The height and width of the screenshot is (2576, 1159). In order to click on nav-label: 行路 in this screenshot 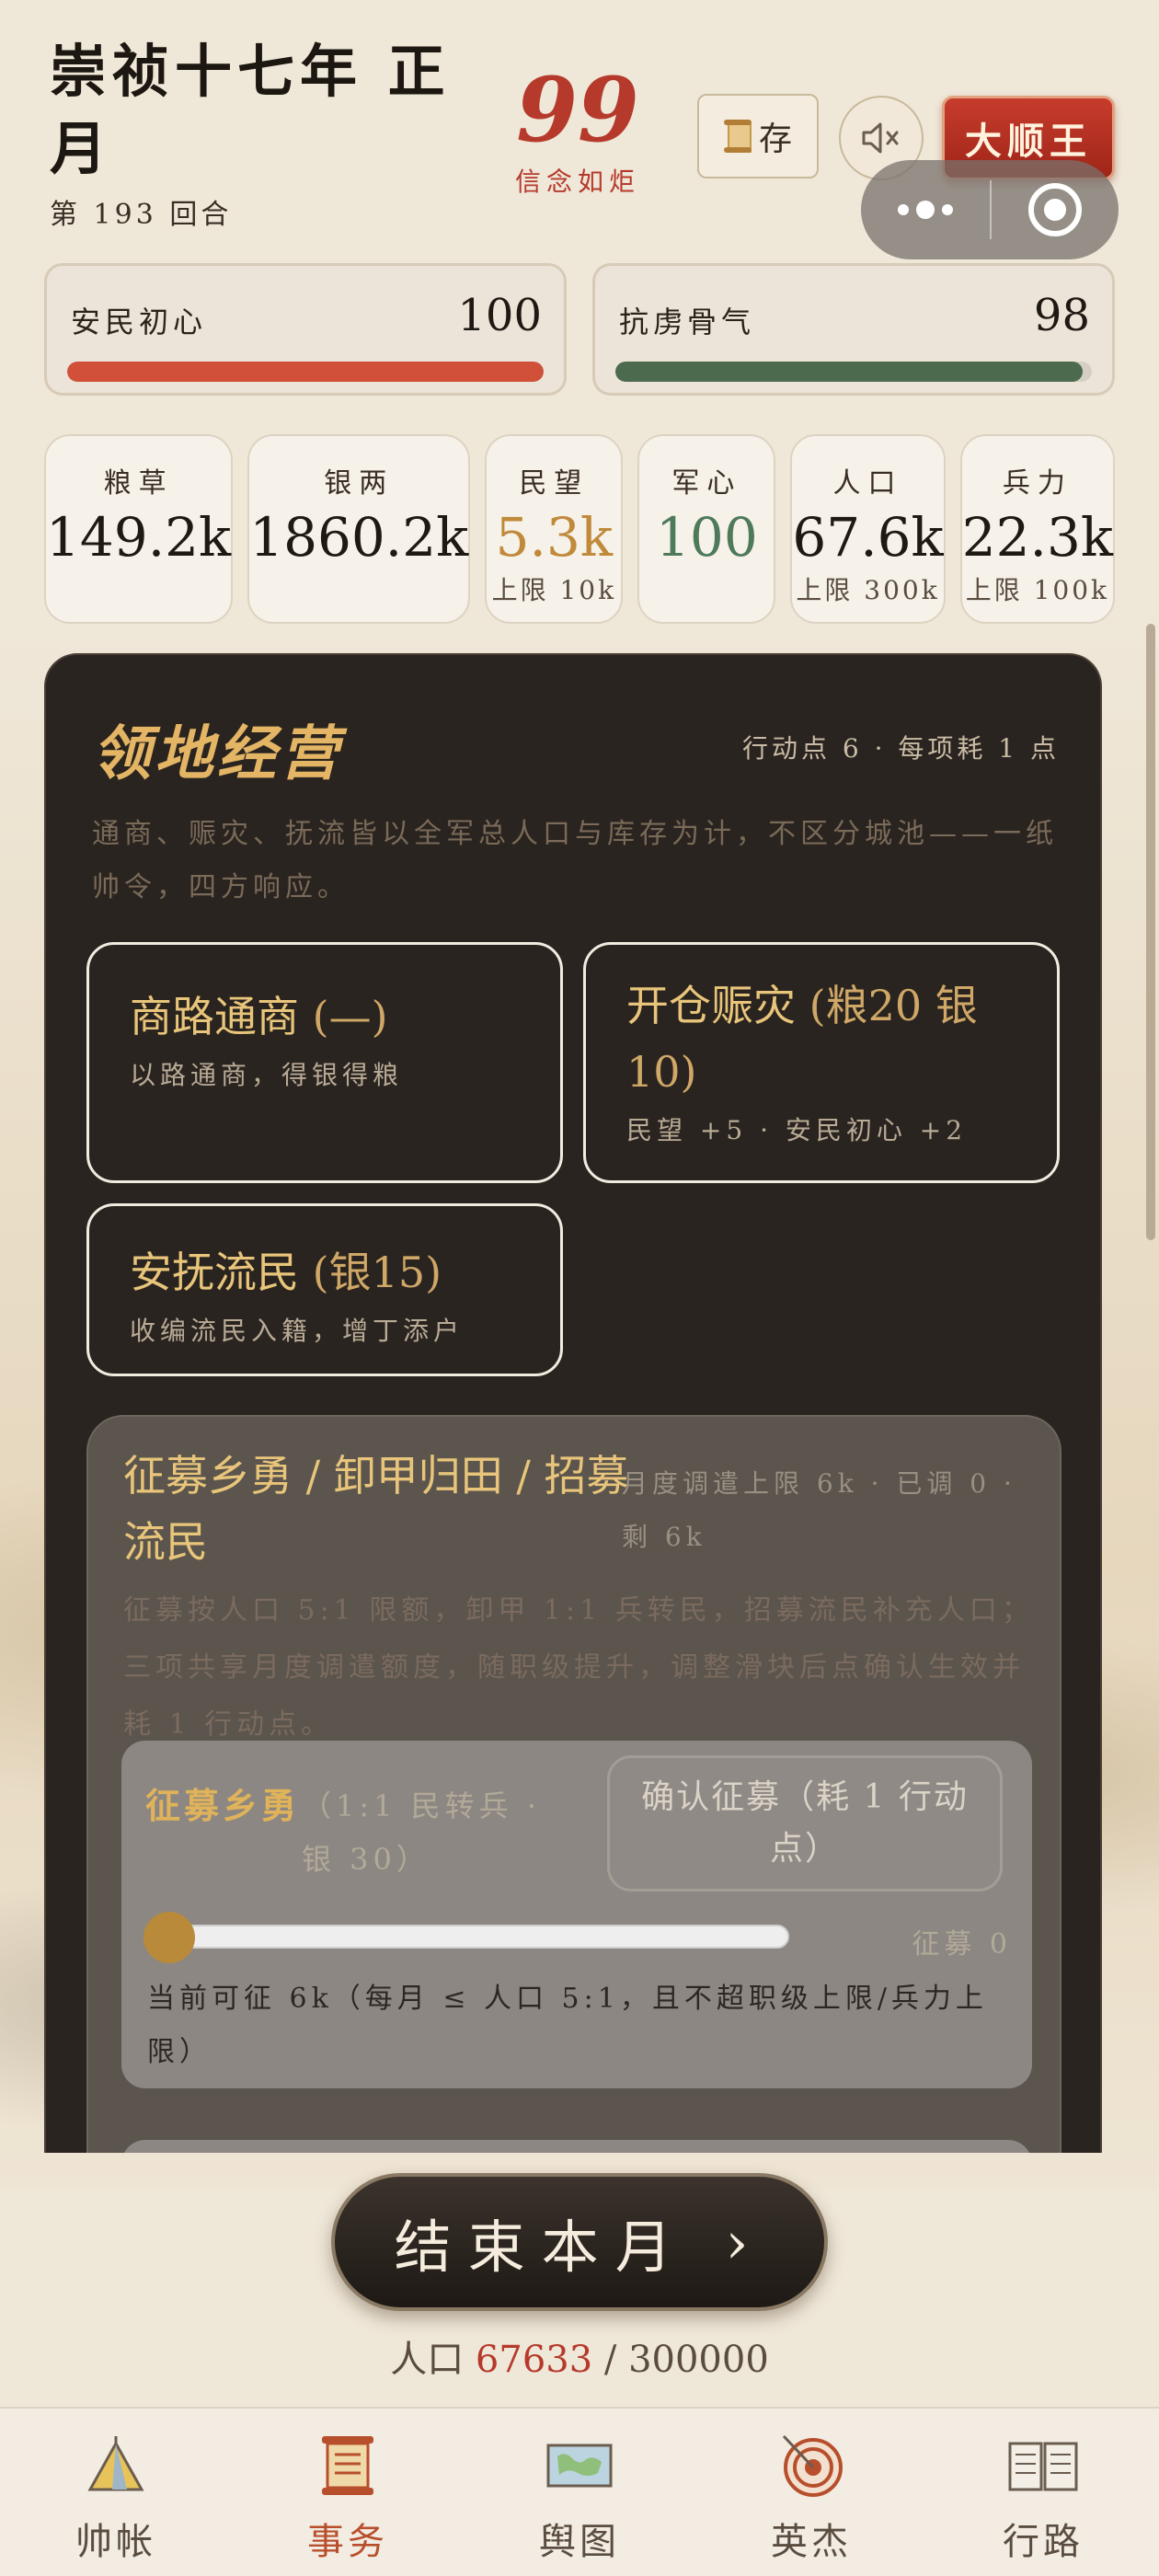, I will do `click(1043, 2542)`.